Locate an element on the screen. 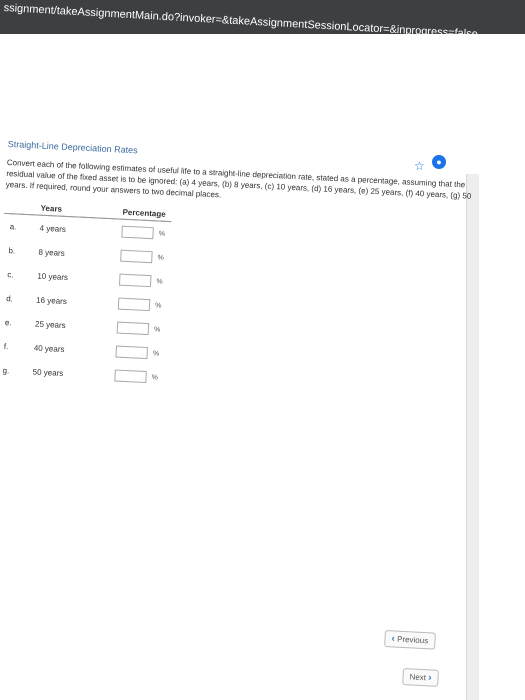  previous-label: Previous is located at coordinates (412, 640).